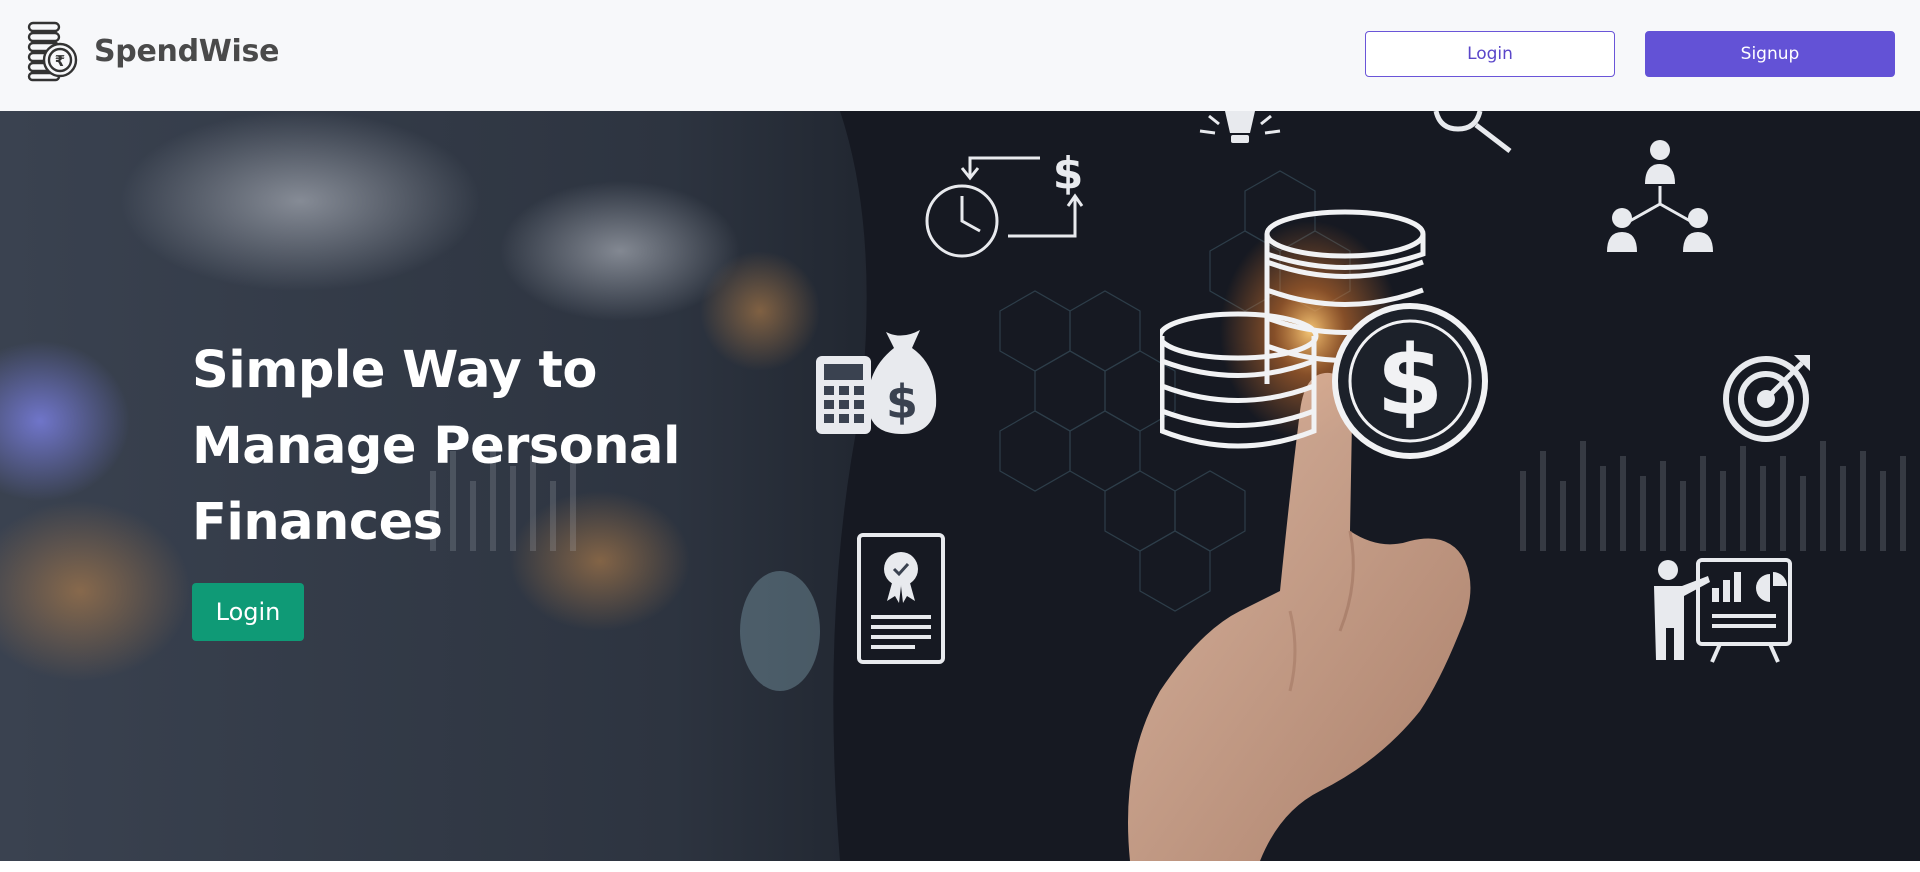  Describe the element at coordinates (248, 612) in the screenshot. I see `hero-login-button: Login` at that location.